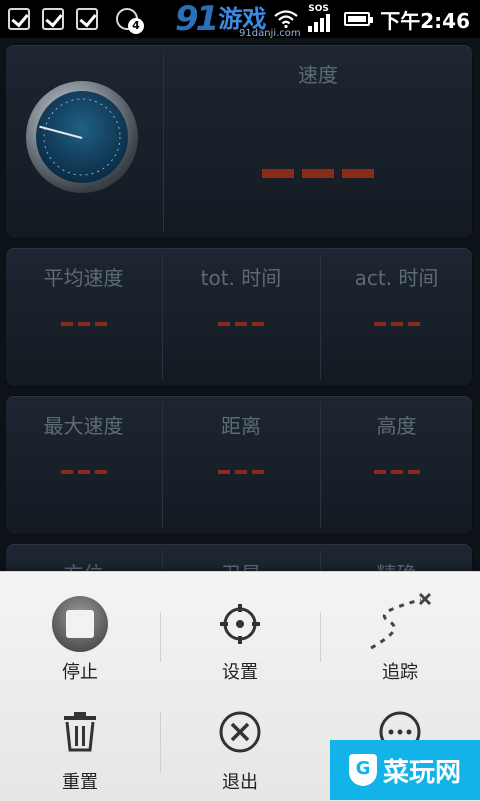 The width and height of the screenshot is (480, 801). Describe the element at coordinates (83, 472) in the screenshot. I see `max-speed-value` at that location.